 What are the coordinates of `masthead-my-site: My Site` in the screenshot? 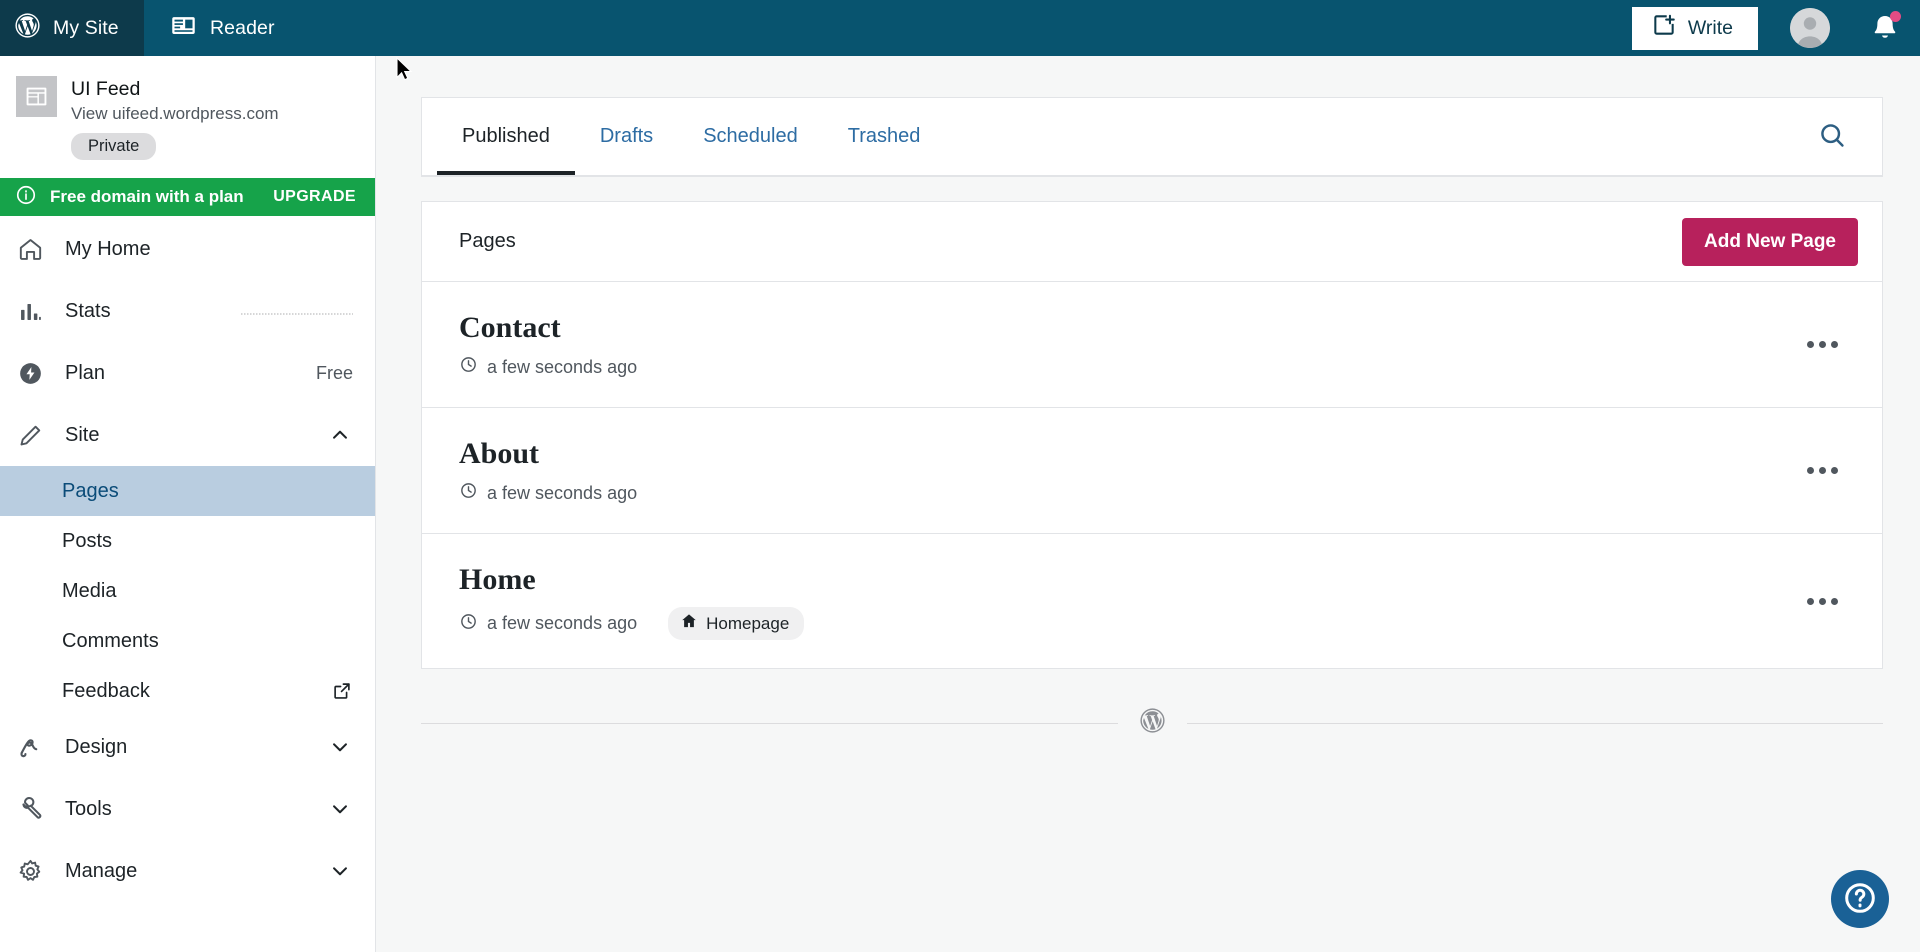 It's located at (72, 28).